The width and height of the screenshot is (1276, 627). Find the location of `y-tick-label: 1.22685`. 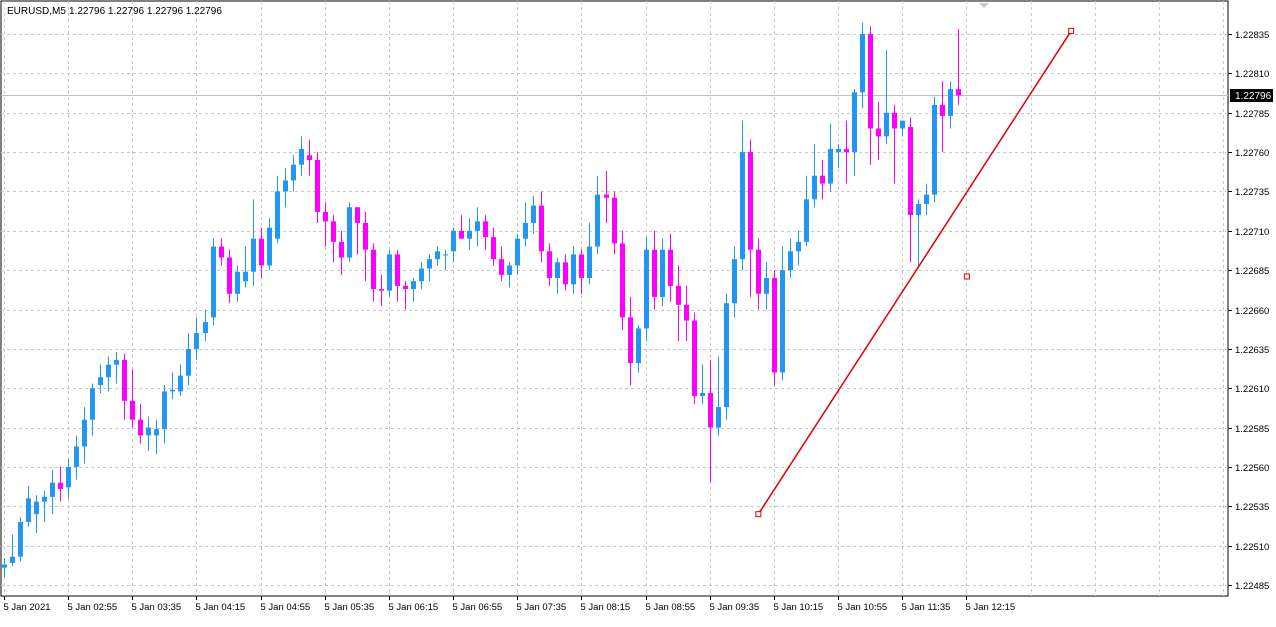

y-tick-label: 1.22685 is located at coordinates (1252, 271).